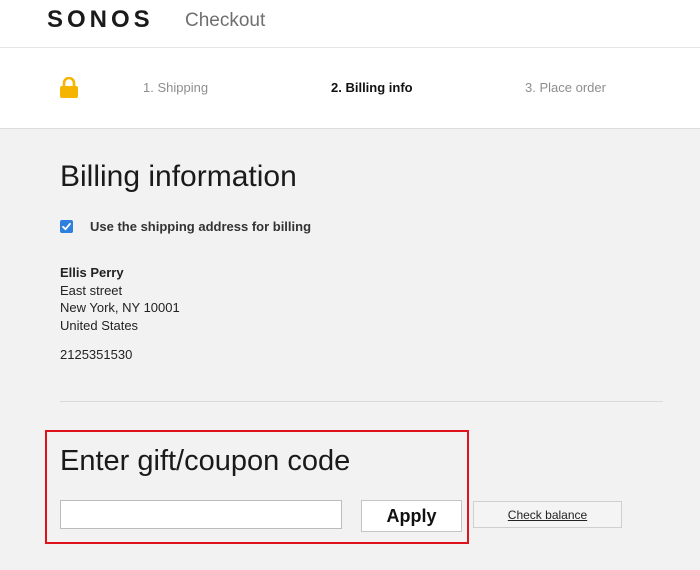  I want to click on address-phone: 2125351530, so click(96, 354).